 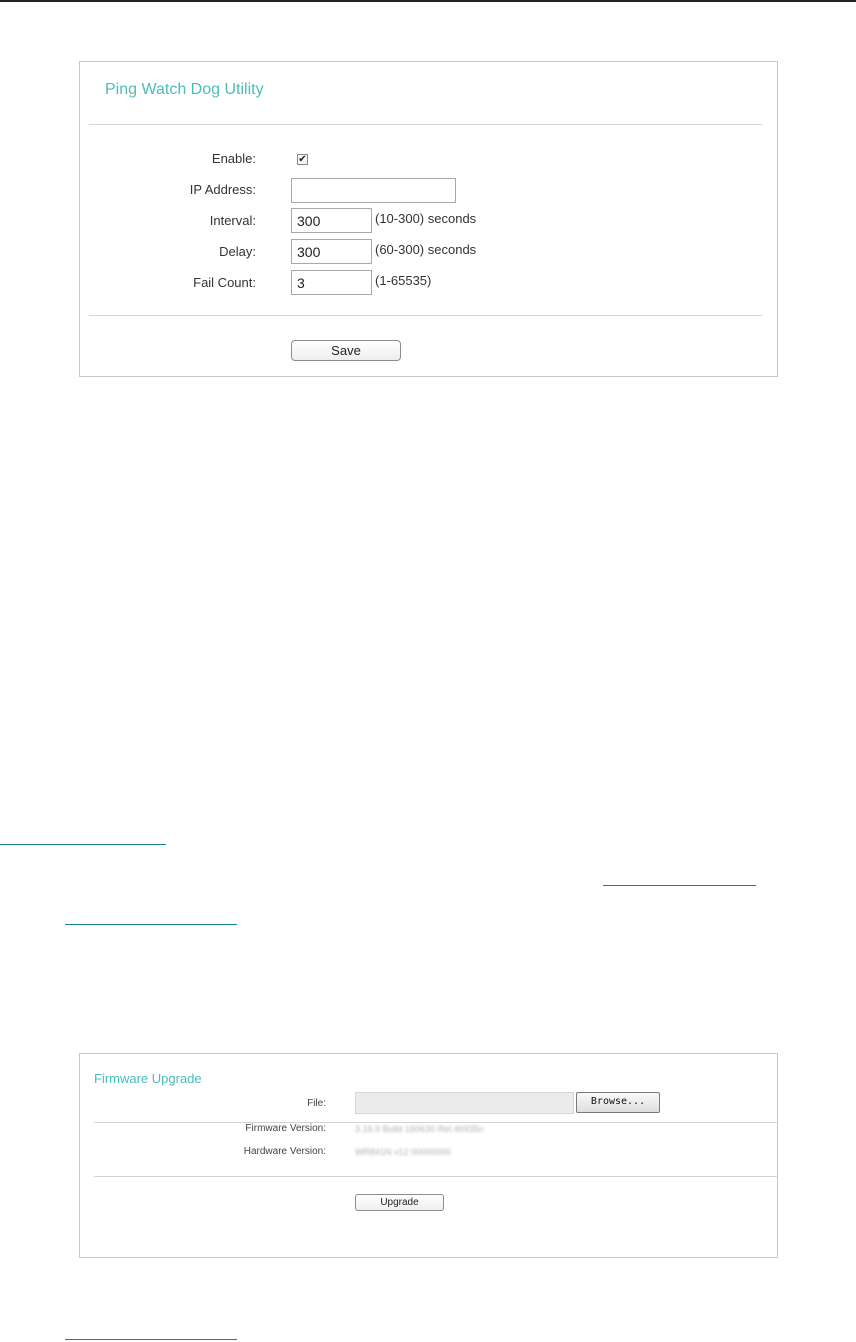 I want to click on enable-checkbox: ✔, so click(x=302, y=159).